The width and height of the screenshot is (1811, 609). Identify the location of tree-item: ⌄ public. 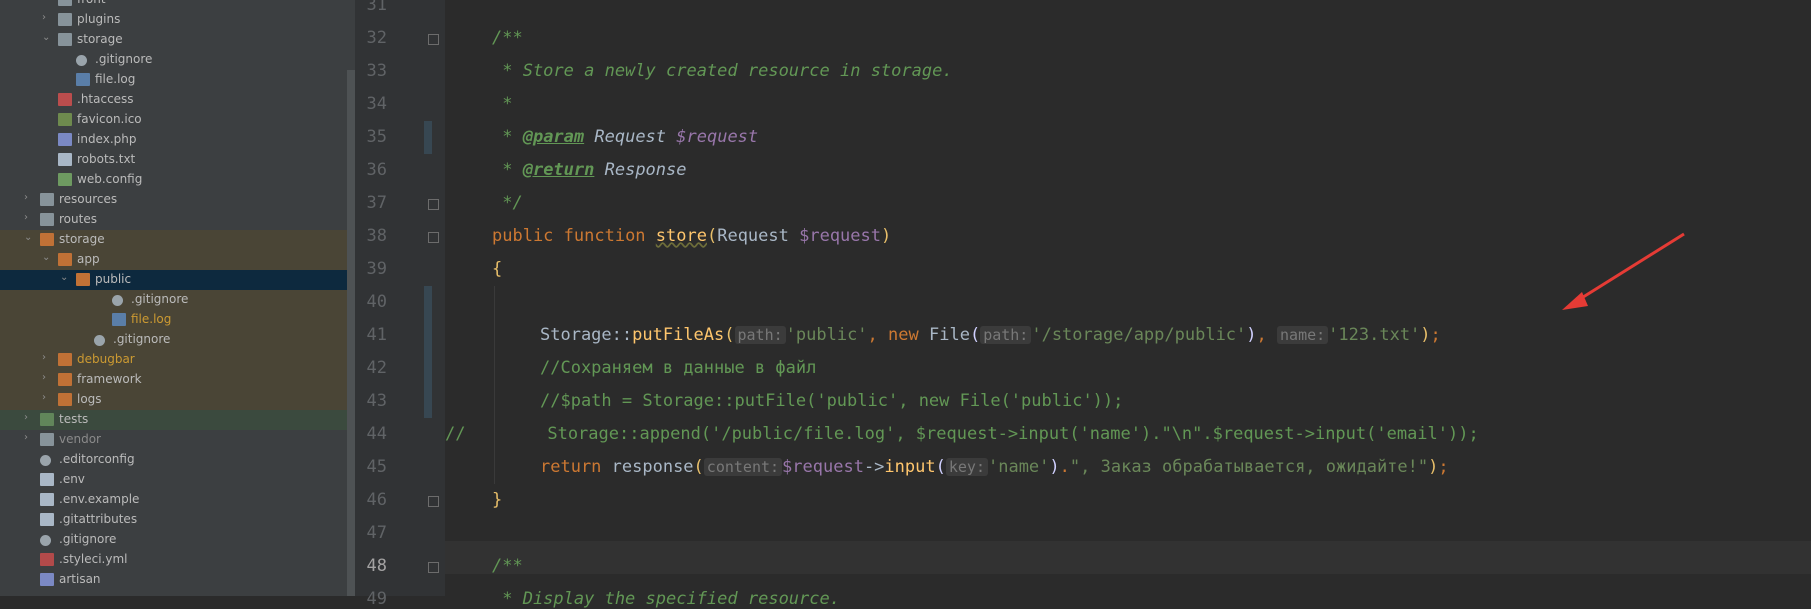
(173, 280).